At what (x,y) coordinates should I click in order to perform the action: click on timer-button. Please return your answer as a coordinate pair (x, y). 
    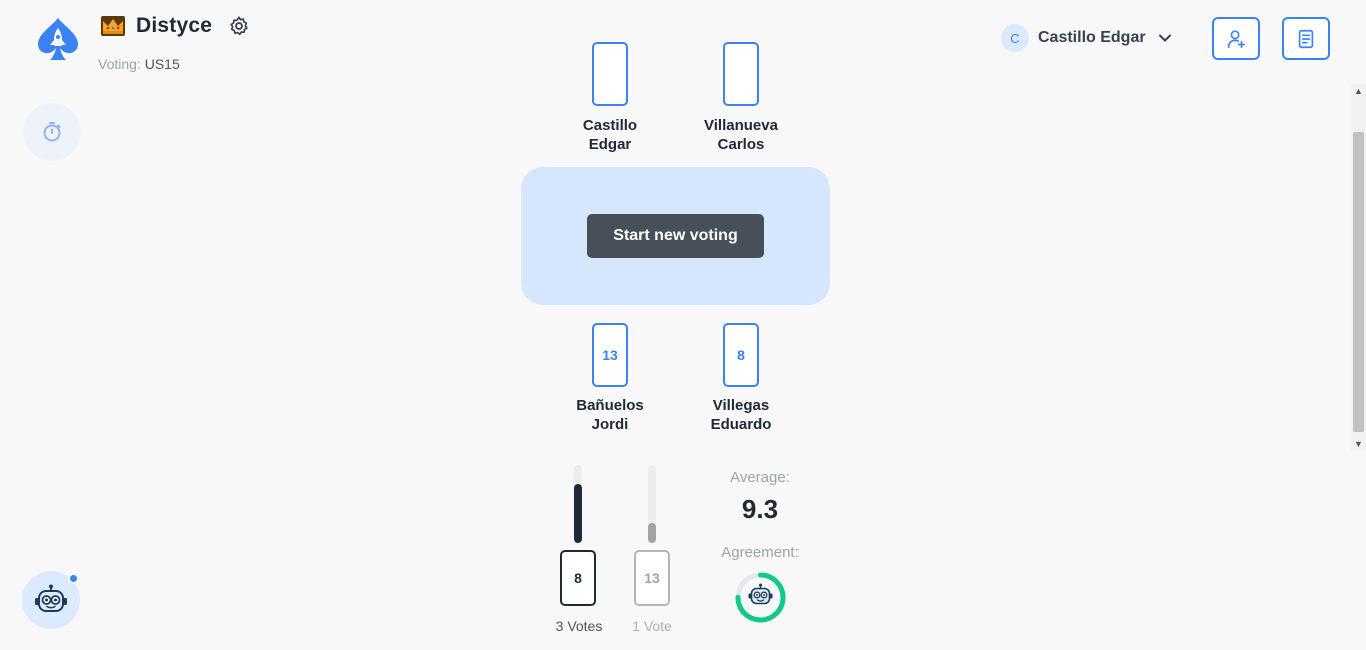
    Looking at the image, I should click on (52, 132).